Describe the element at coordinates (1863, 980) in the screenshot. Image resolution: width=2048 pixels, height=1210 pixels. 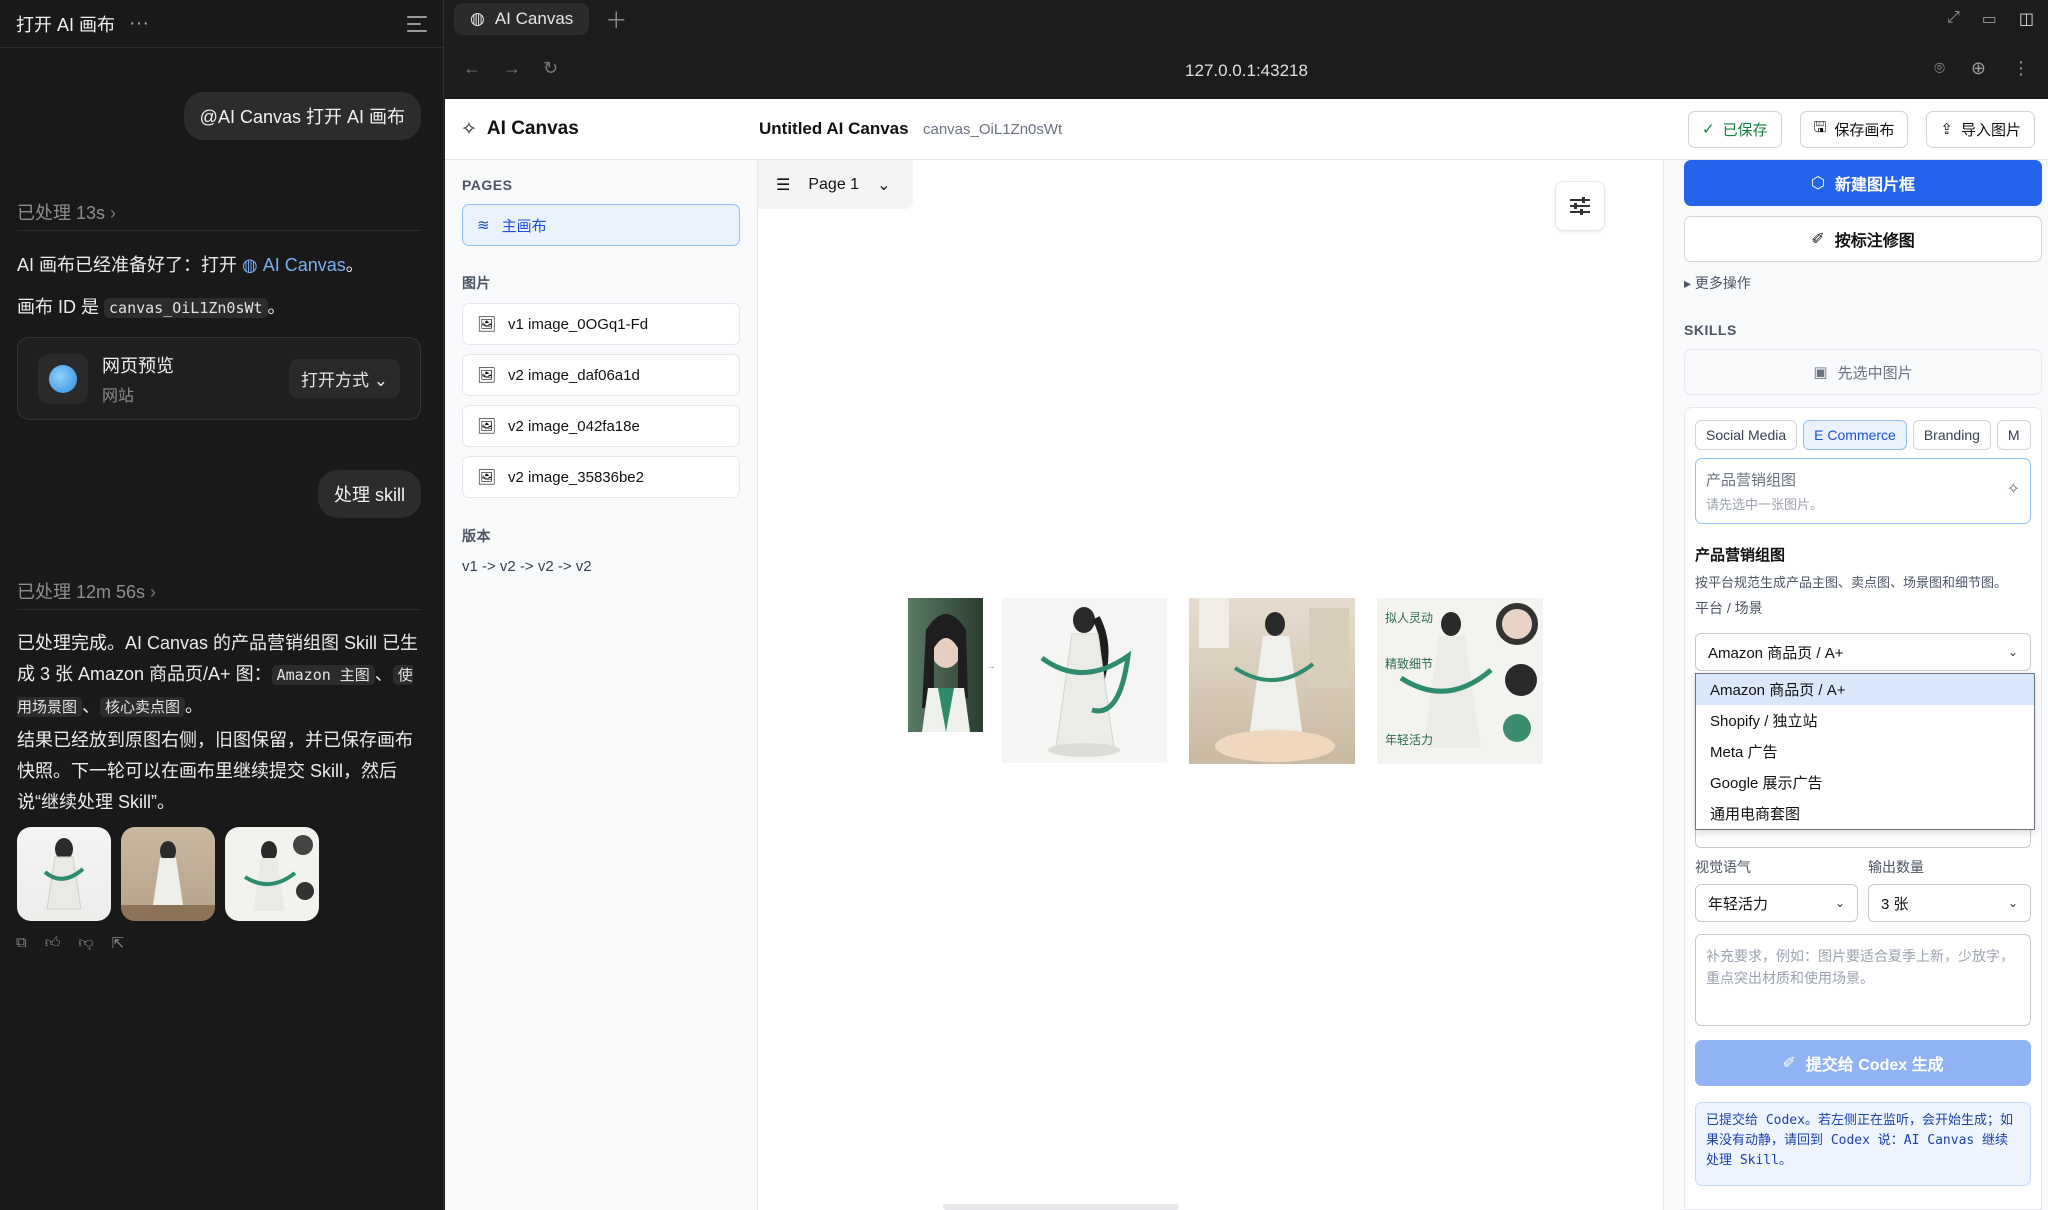
I see `extra-requirements-textarea: 补充要求，例如：图片要适合夏季上新，少放字，重点突出材质和使用场景。` at that location.